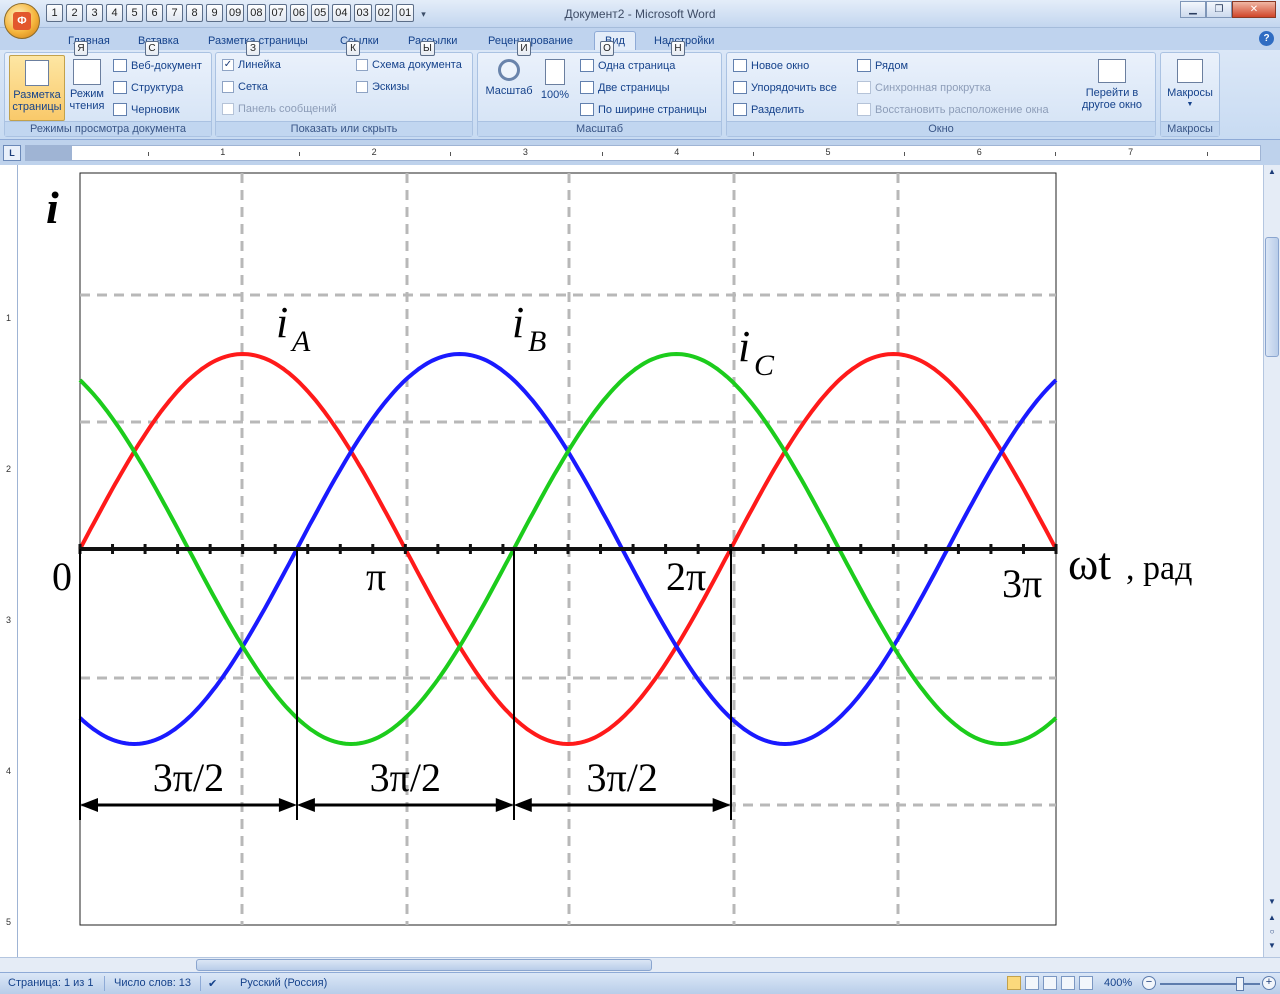  What do you see at coordinates (1190, 88) in the screenshot?
I see `macros-button: Макросы ▼` at bounding box center [1190, 88].